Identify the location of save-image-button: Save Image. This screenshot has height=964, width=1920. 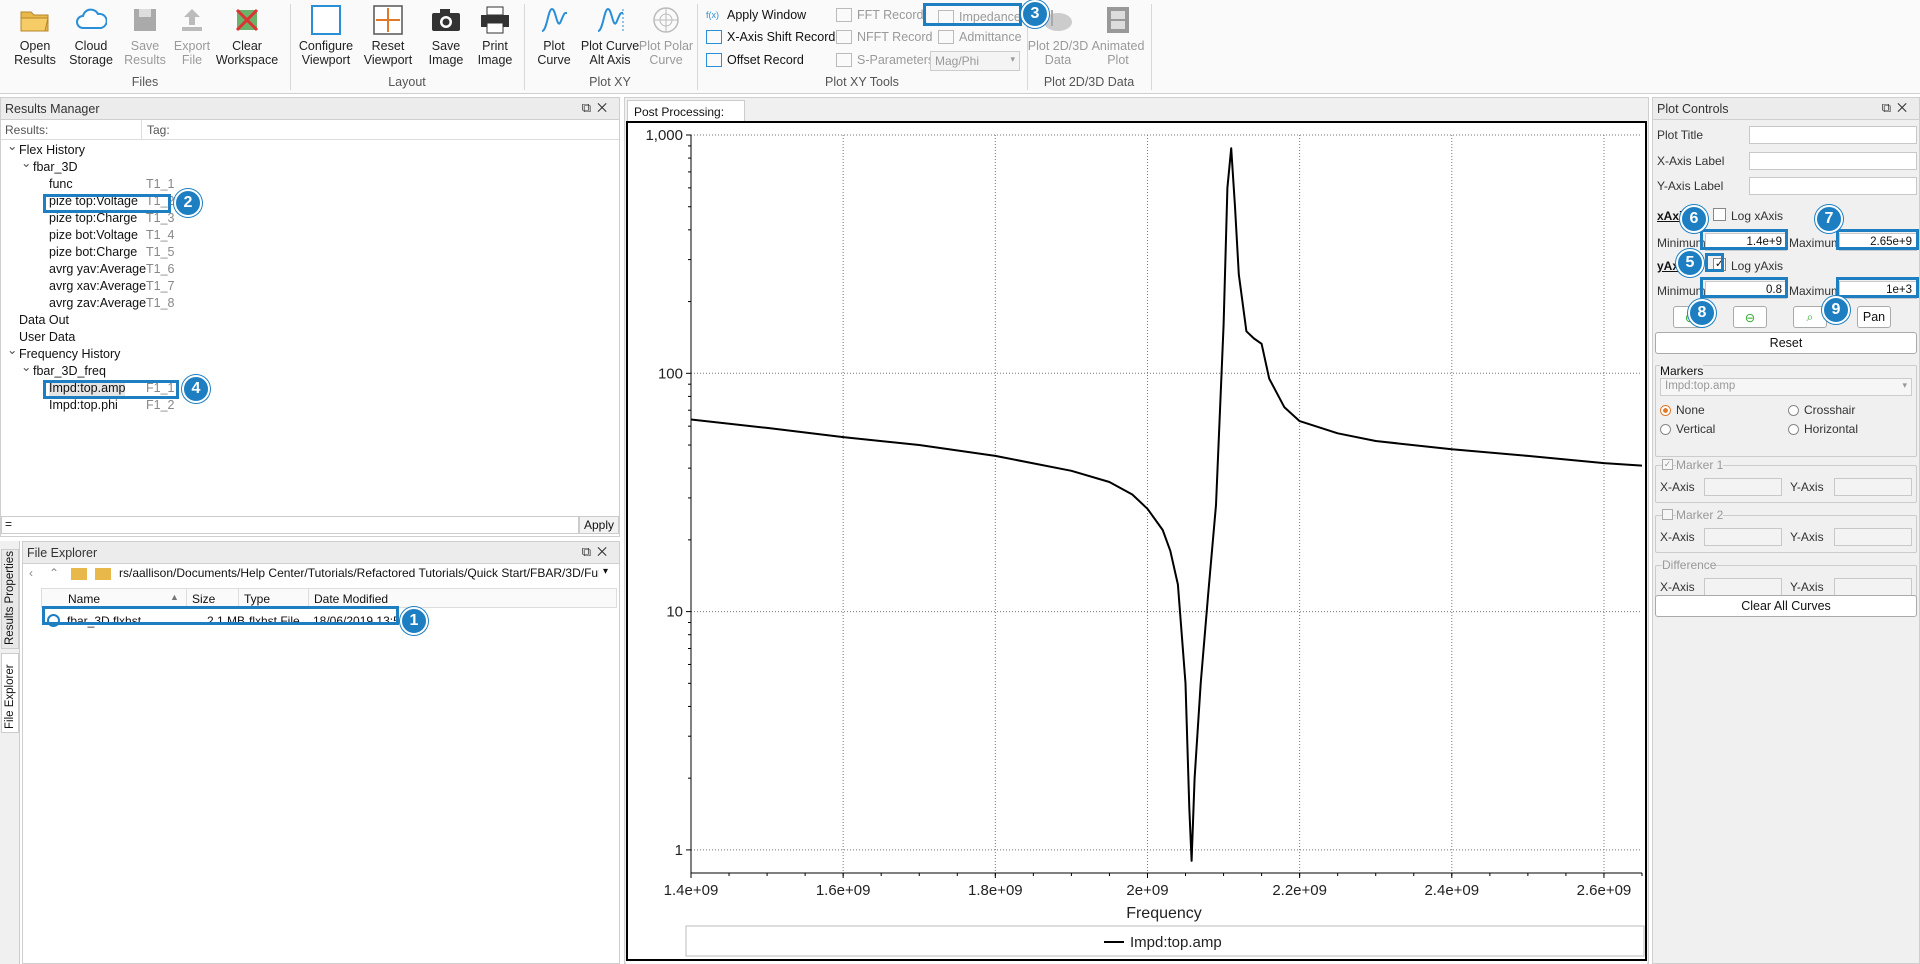
(446, 35).